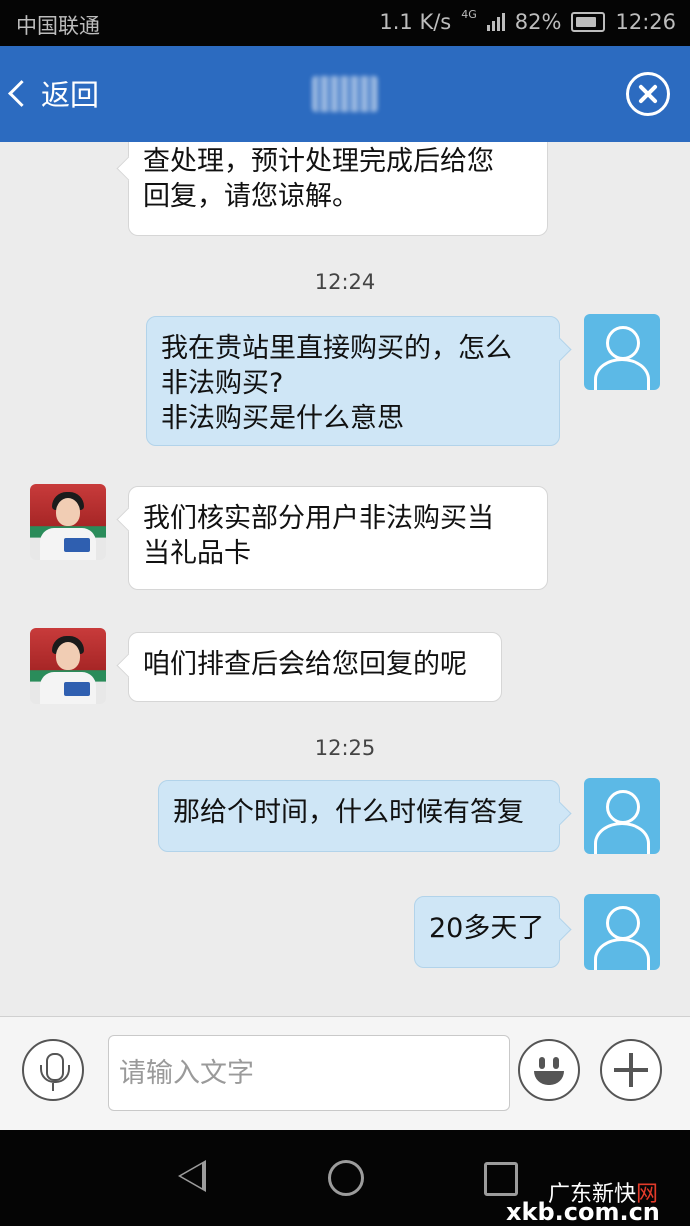  I want to click on agent-message-bubble: 查处理，预计处理完成后给您 回复，请您谅解。, so click(338, 189).